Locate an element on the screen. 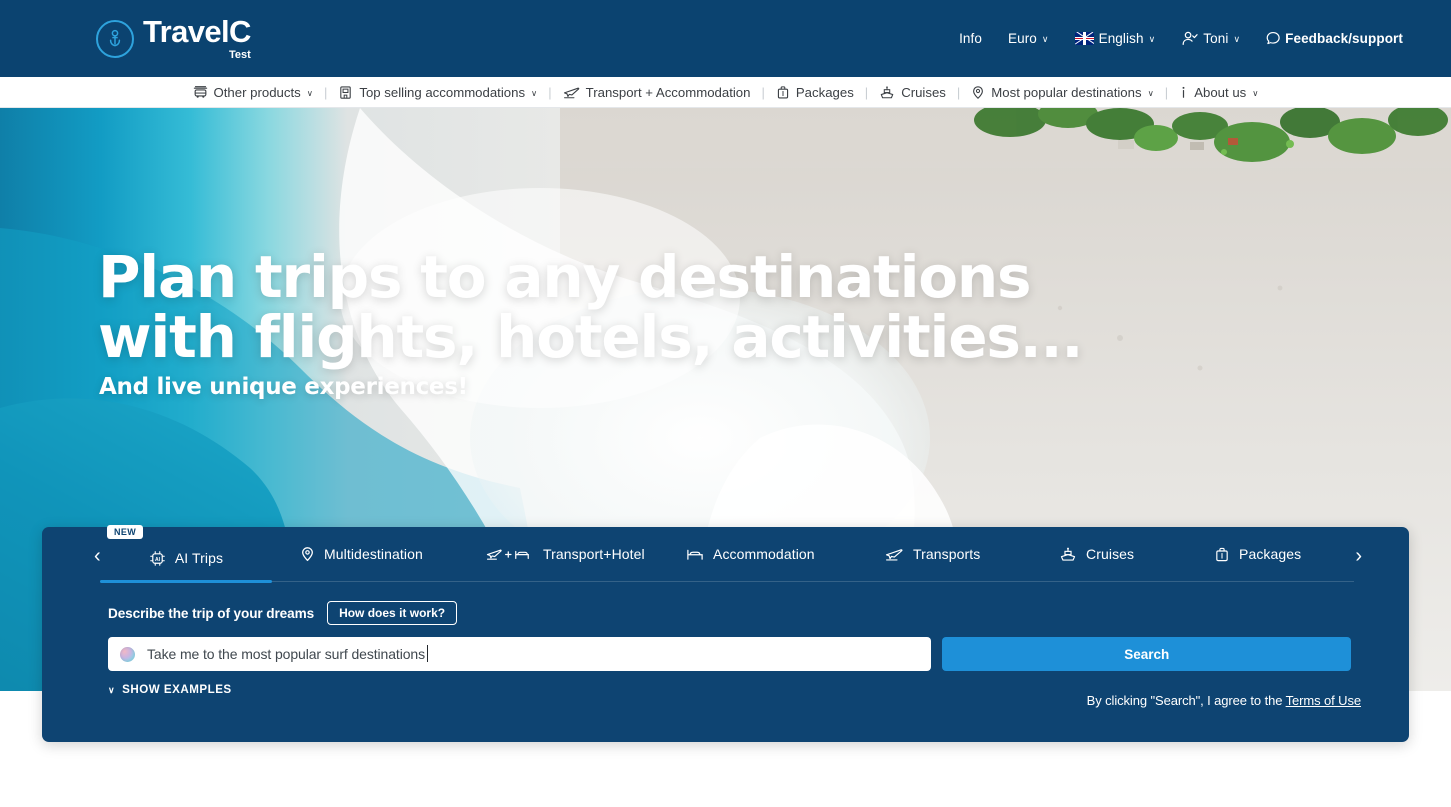 This screenshot has width=1451, height=807. show-examples-label: SHOW EXAMPLES is located at coordinates (177, 689).